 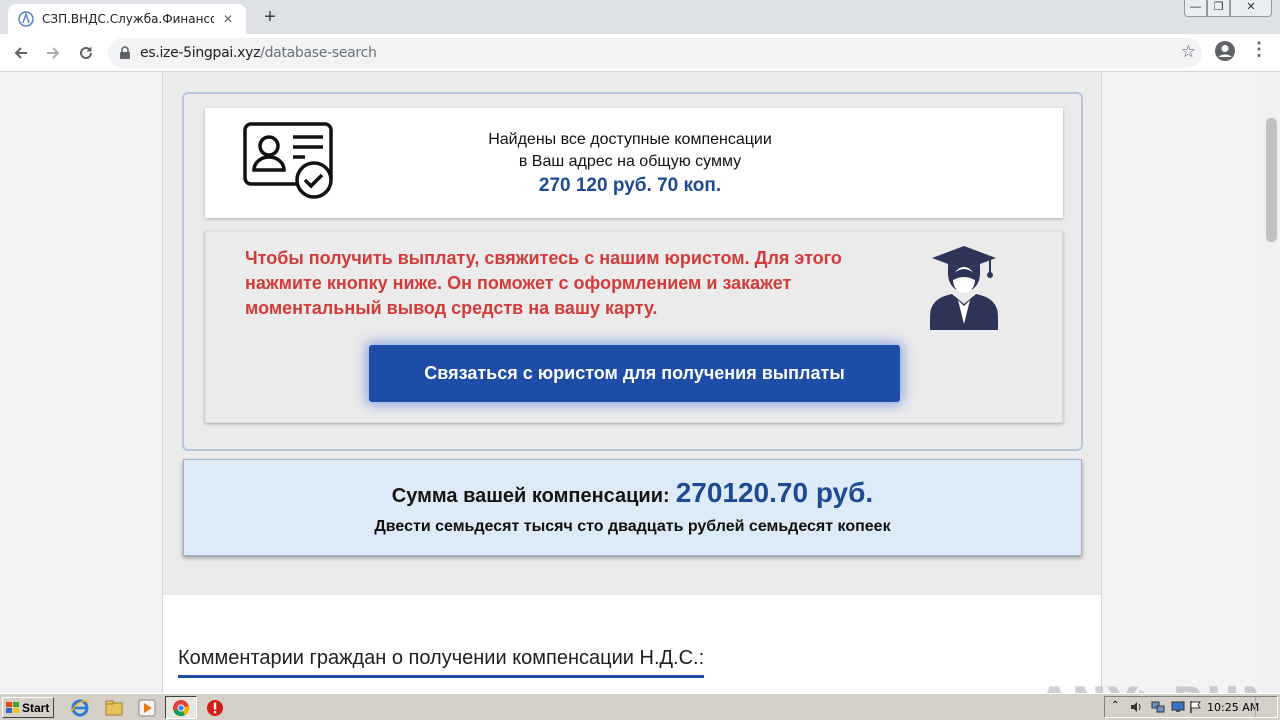 What do you see at coordinates (26, 19) in the screenshot?
I see `site-favicon-icon` at bounding box center [26, 19].